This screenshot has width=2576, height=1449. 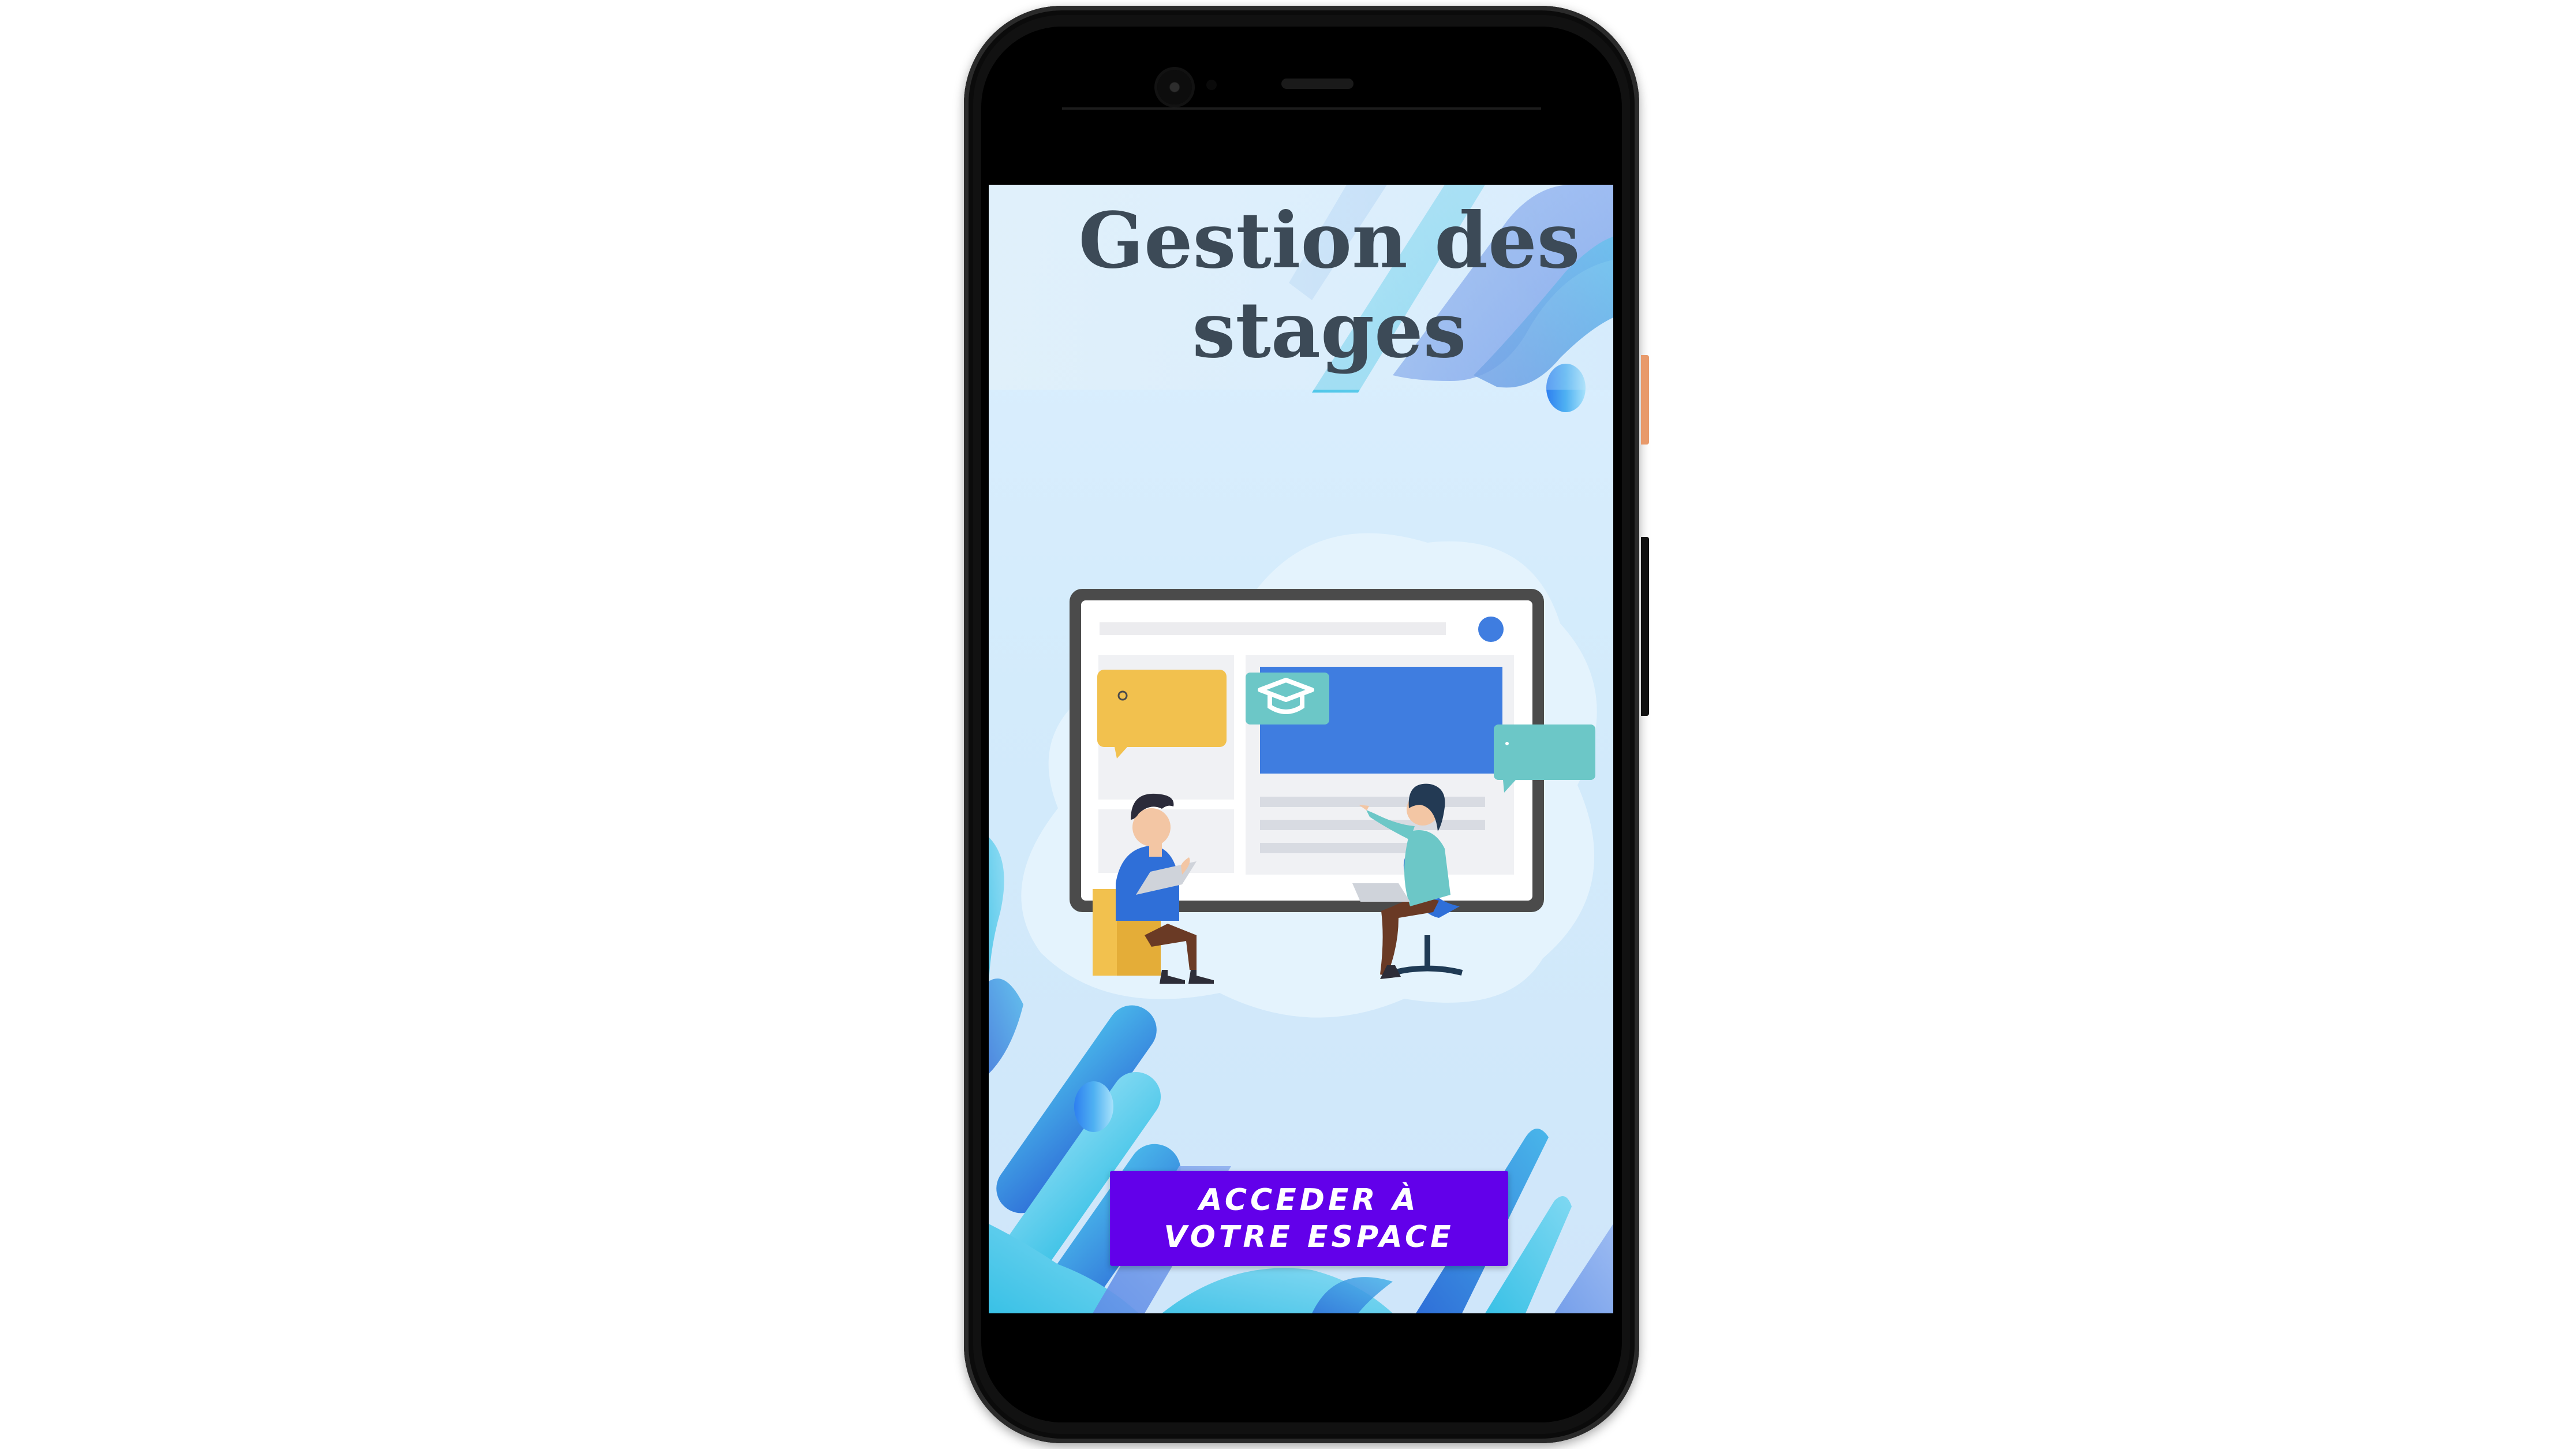 I want to click on earpiece-speaker, so click(x=1317, y=84).